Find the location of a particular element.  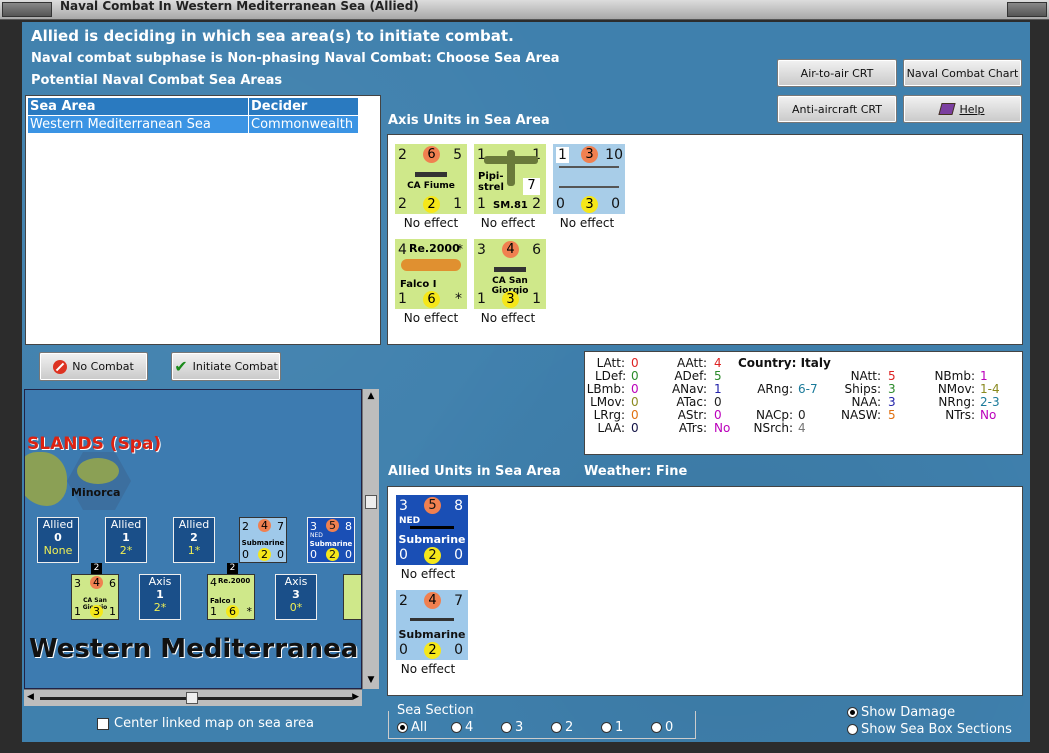

attack-circle: 6 is located at coordinates (431, 154).